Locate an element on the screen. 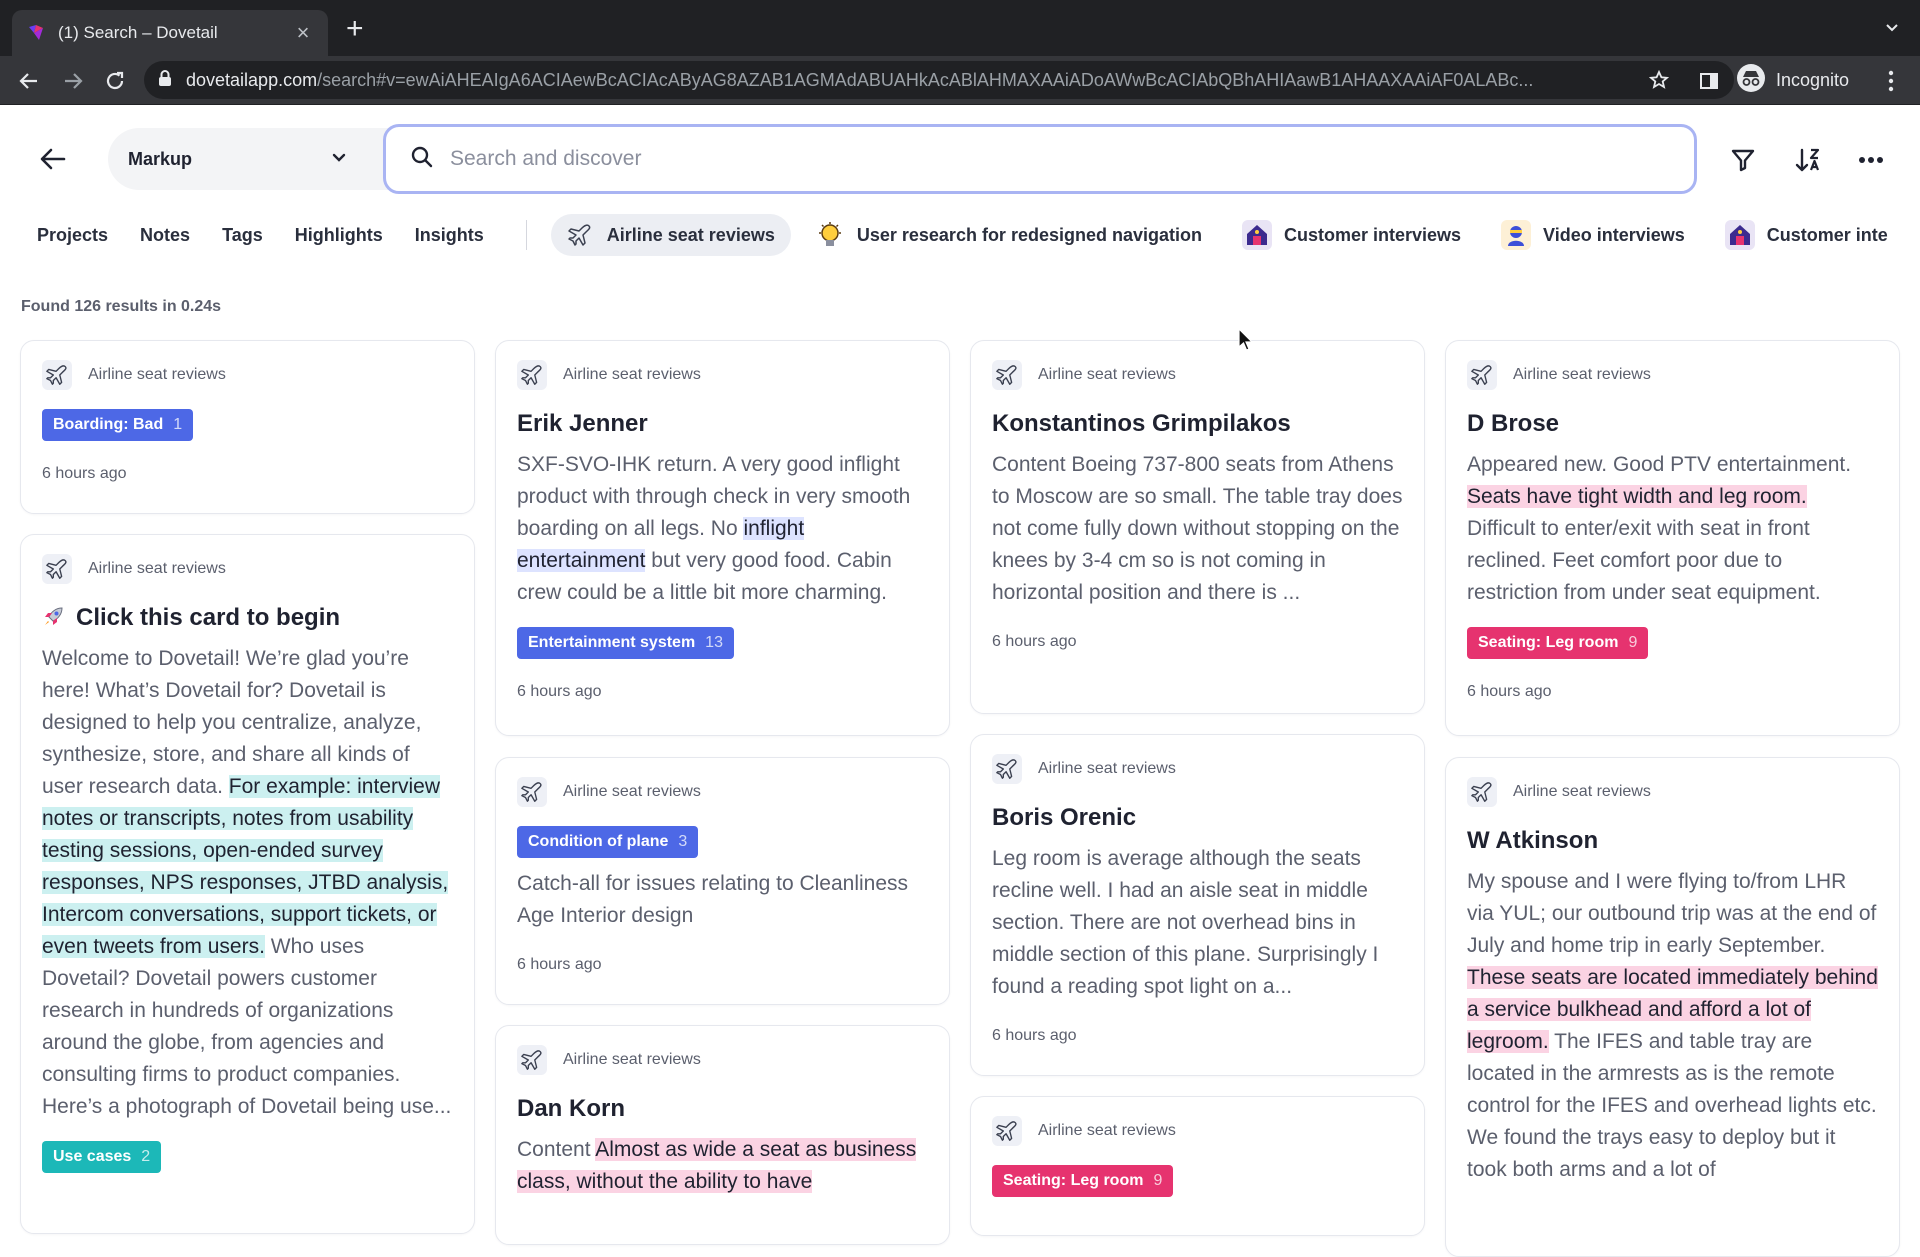 The width and height of the screenshot is (1920, 1257). search-box is located at coordinates (1040, 159).